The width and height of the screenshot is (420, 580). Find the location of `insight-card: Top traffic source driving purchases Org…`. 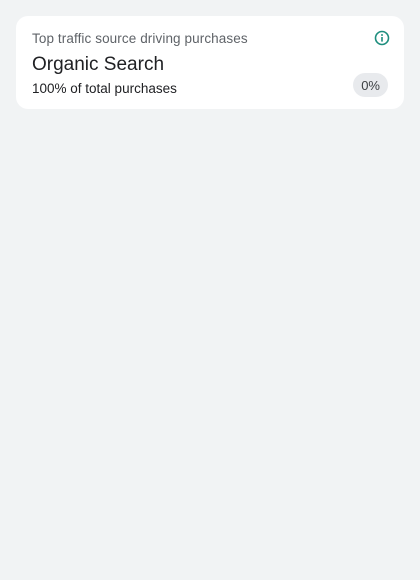

insight-card: Top traffic source driving purchases Org… is located at coordinates (210, 62).